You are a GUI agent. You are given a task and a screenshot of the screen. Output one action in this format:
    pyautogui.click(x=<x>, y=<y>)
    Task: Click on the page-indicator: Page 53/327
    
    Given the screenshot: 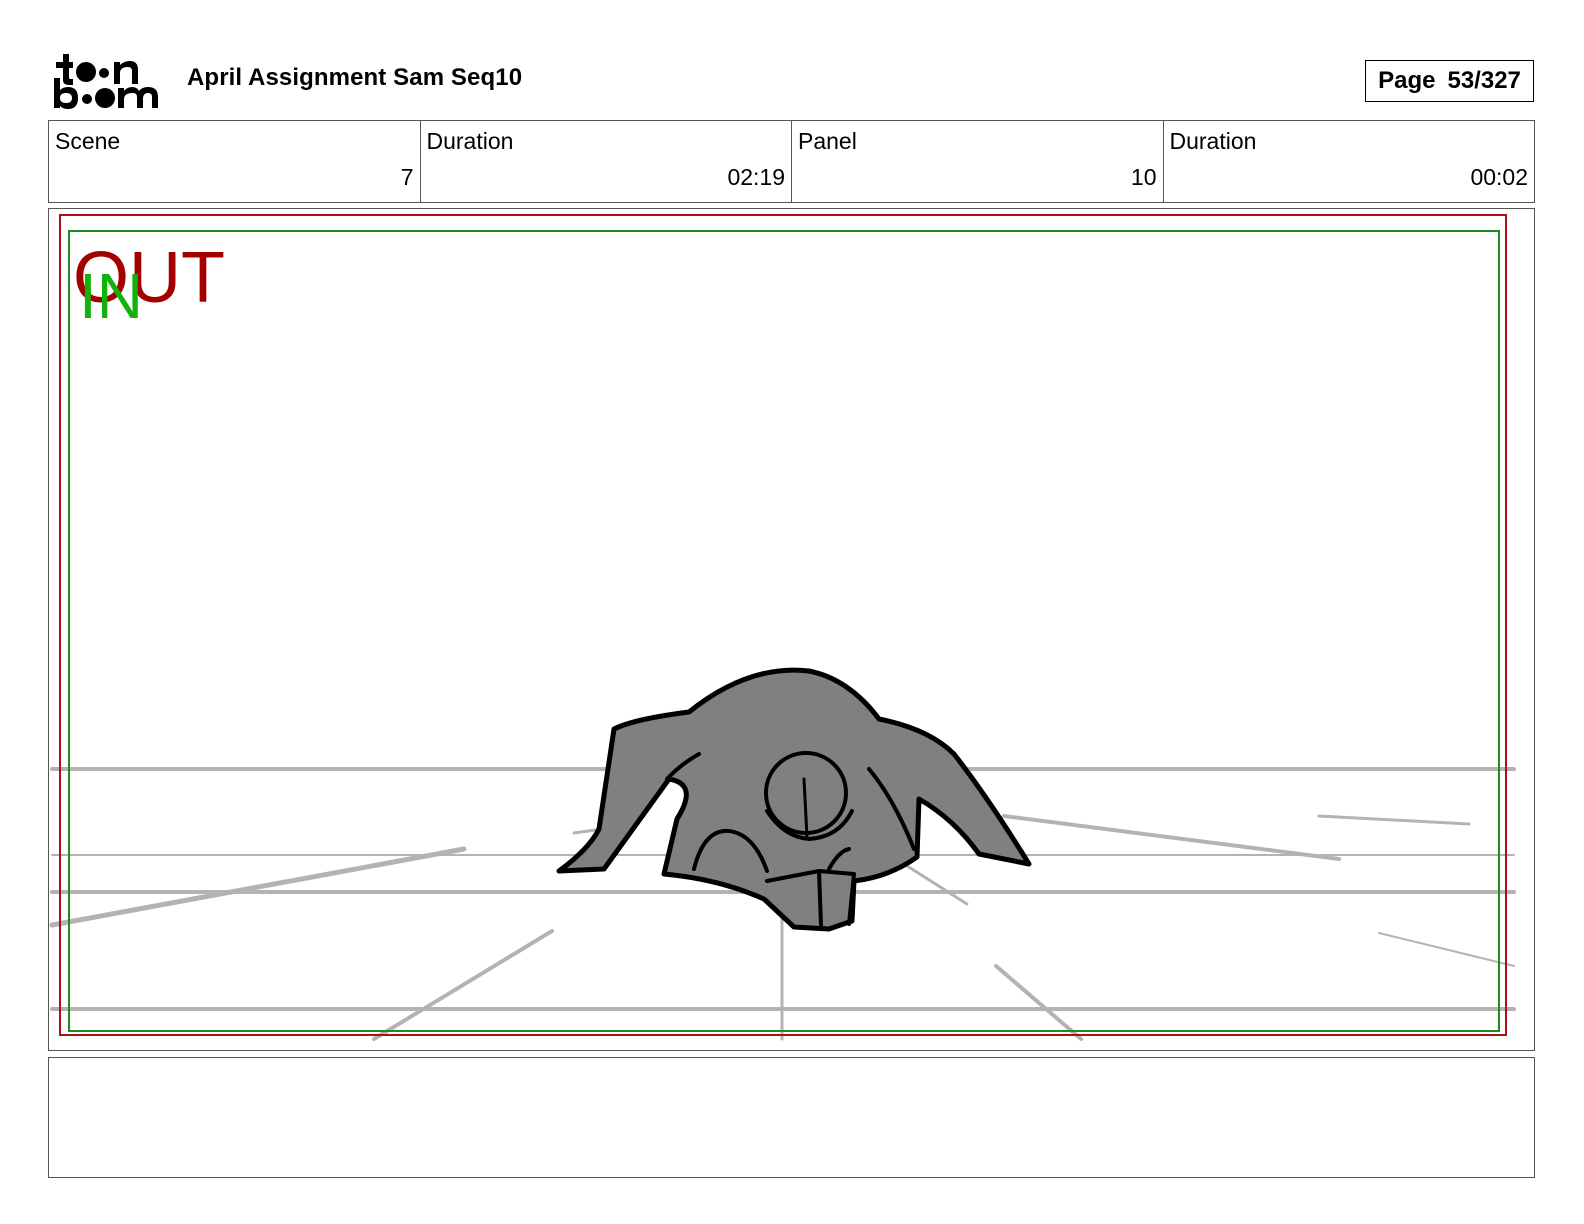 What is the action you would take?
    pyautogui.click(x=1449, y=81)
    